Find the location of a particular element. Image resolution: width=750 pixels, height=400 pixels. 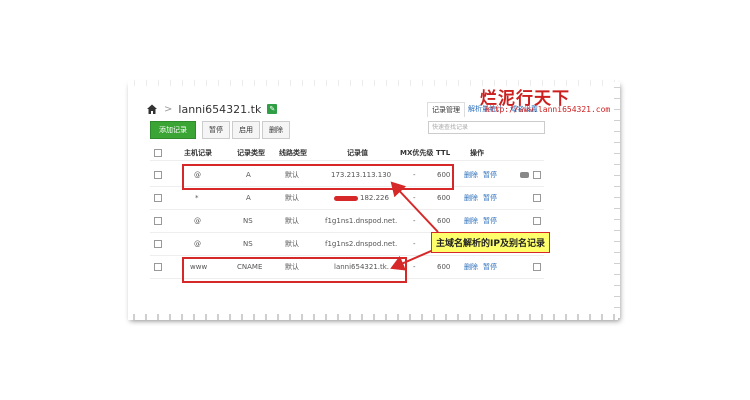

arrow-to-a-record is located at coordinates (414, 207).